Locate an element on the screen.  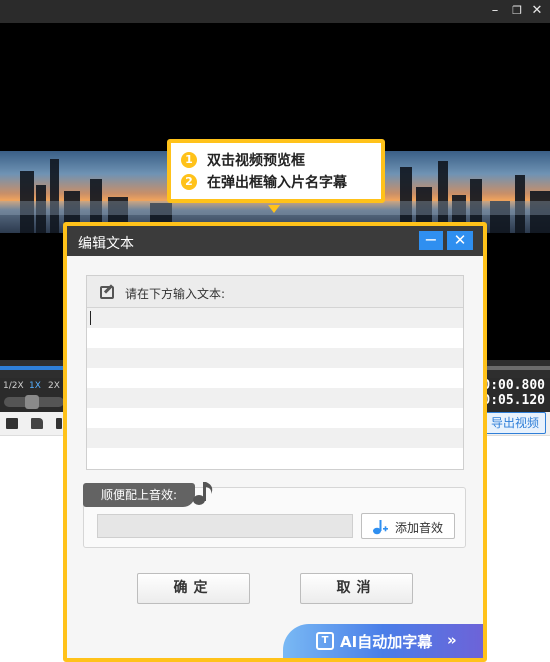
ok-button: 确定 is located at coordinates (193, 588).